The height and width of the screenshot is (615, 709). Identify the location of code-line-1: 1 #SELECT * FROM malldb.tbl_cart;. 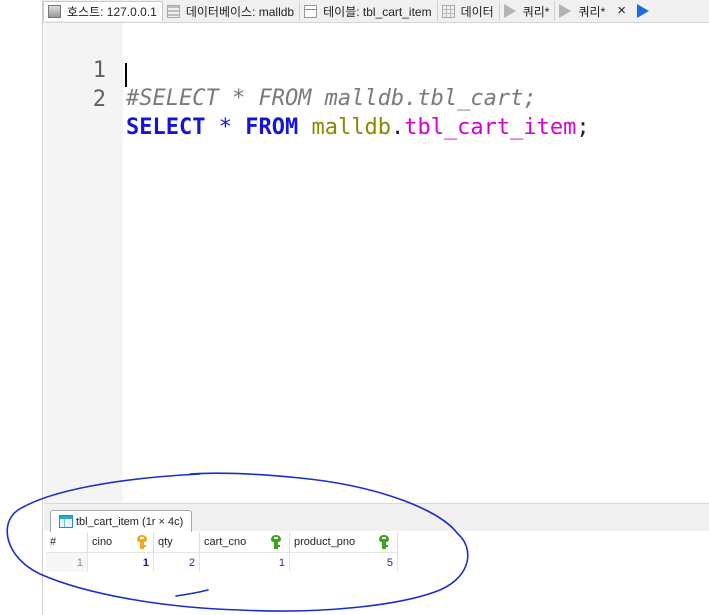
(376, 70).